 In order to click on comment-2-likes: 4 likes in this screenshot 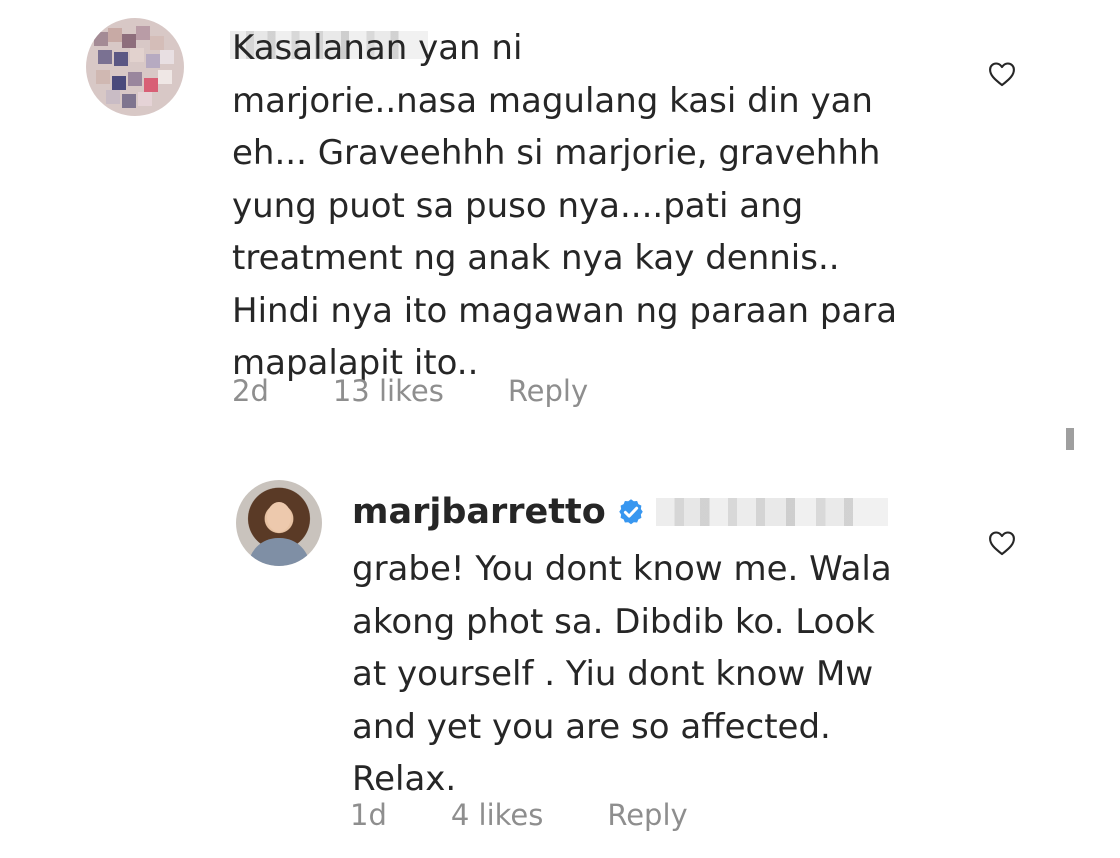, I will do `click(497, 815)`.